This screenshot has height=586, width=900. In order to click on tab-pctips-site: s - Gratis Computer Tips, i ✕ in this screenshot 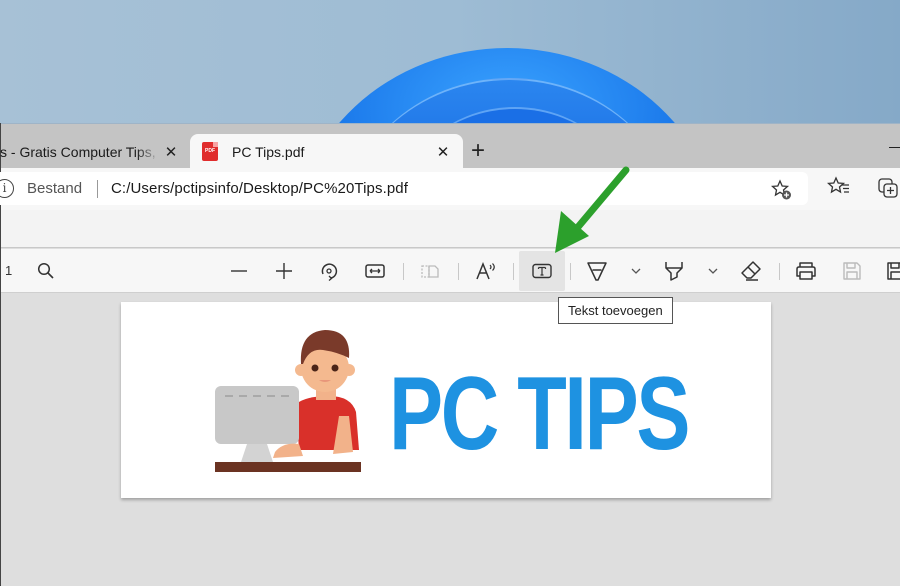, I will do `click(94, 151)`.